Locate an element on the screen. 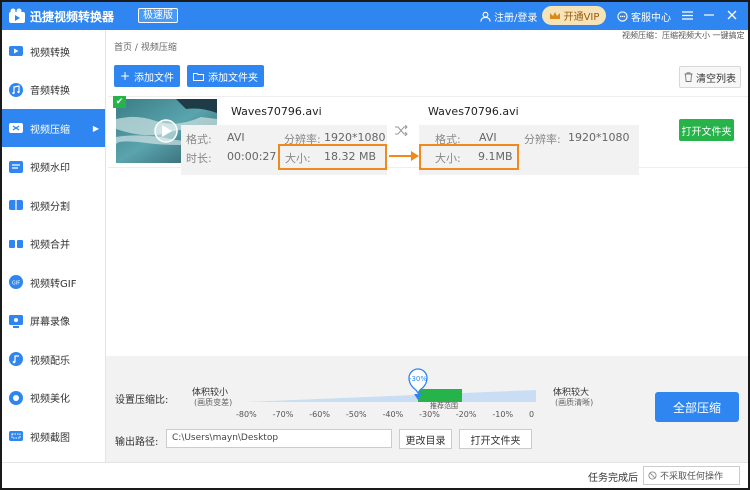  sidebar-item-3: 视频压缩 ▶ is located at coordinates (53, 128).